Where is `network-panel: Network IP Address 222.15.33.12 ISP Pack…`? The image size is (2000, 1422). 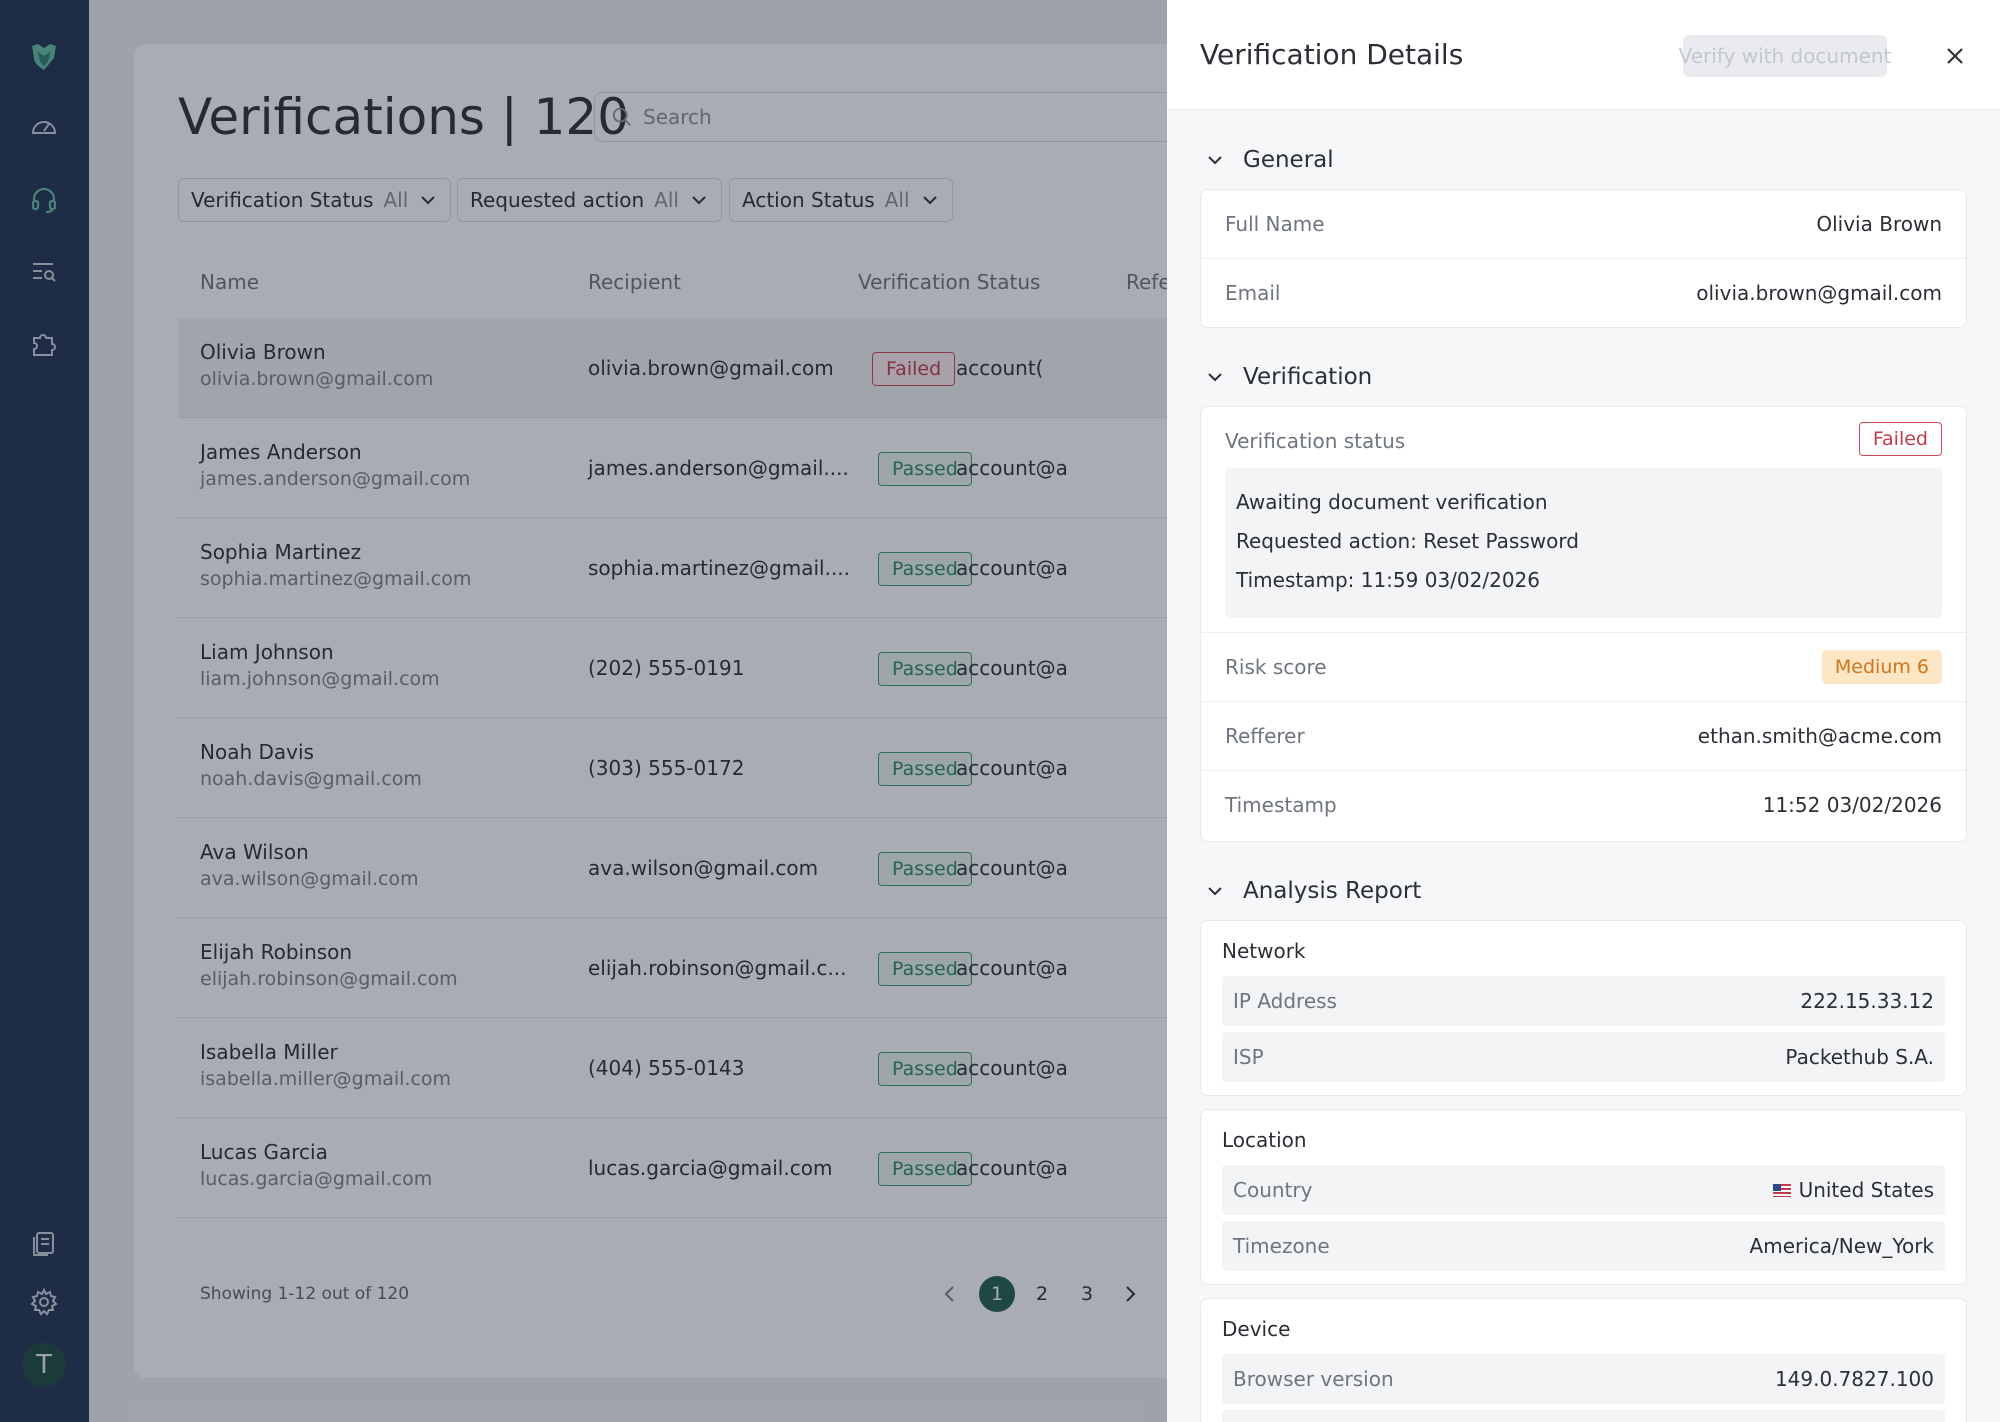 network-panel: Network IP Address 222.15.33.12 ISP Pack… is located at coordinates (1583, 1008).